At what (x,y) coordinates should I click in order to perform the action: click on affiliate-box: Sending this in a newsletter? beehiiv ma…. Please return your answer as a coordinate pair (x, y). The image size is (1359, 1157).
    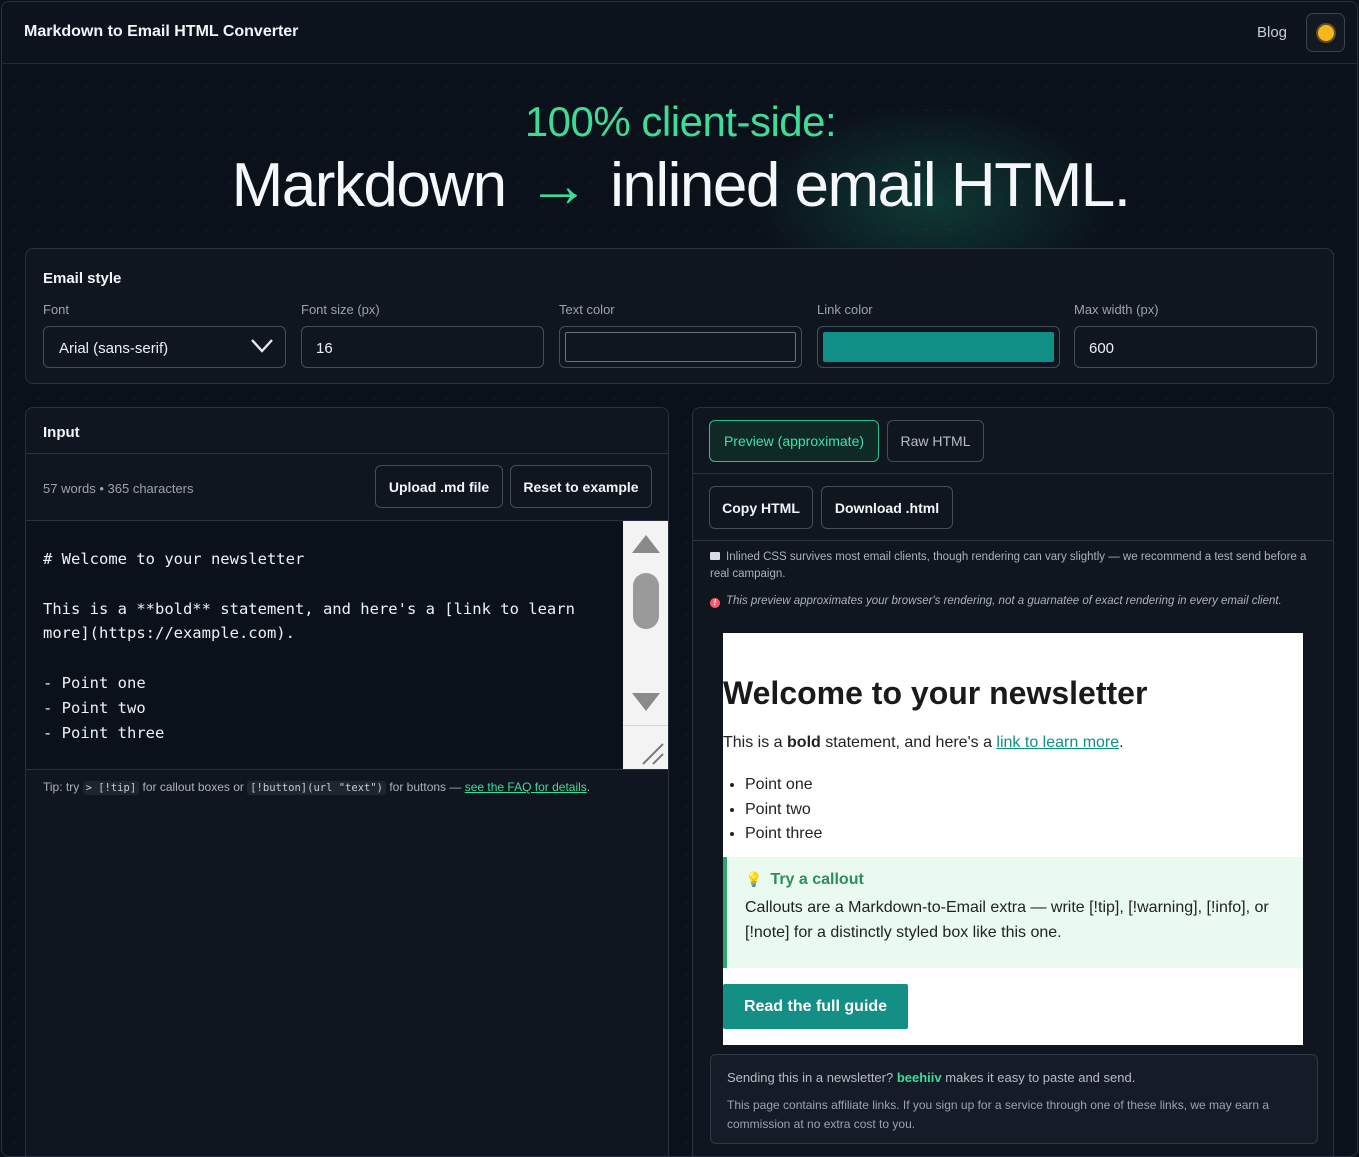
    Looking at the image, I should click on (1014, 1099).